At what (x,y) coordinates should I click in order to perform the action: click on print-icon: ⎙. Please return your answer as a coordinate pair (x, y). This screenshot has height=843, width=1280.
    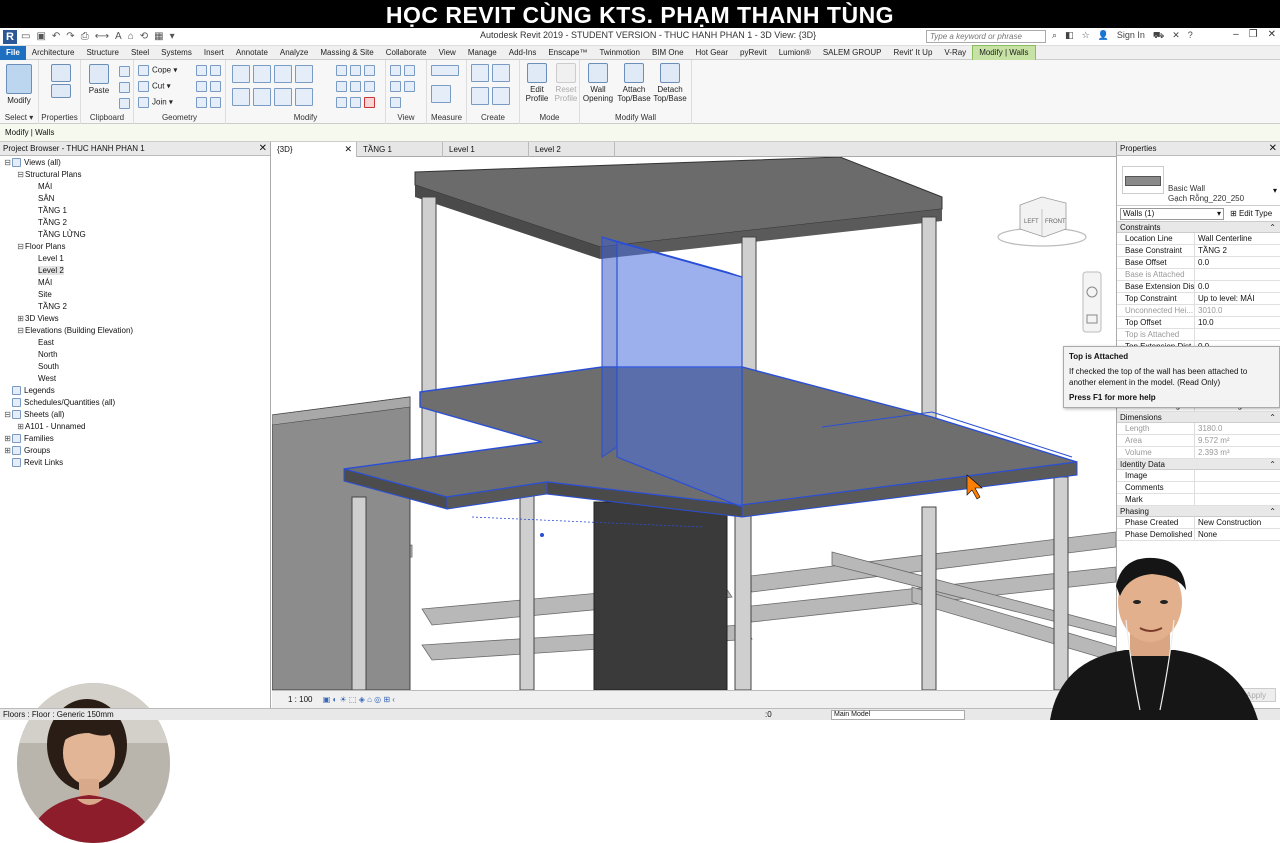
    Looking at the image, I should click on (85, 36).